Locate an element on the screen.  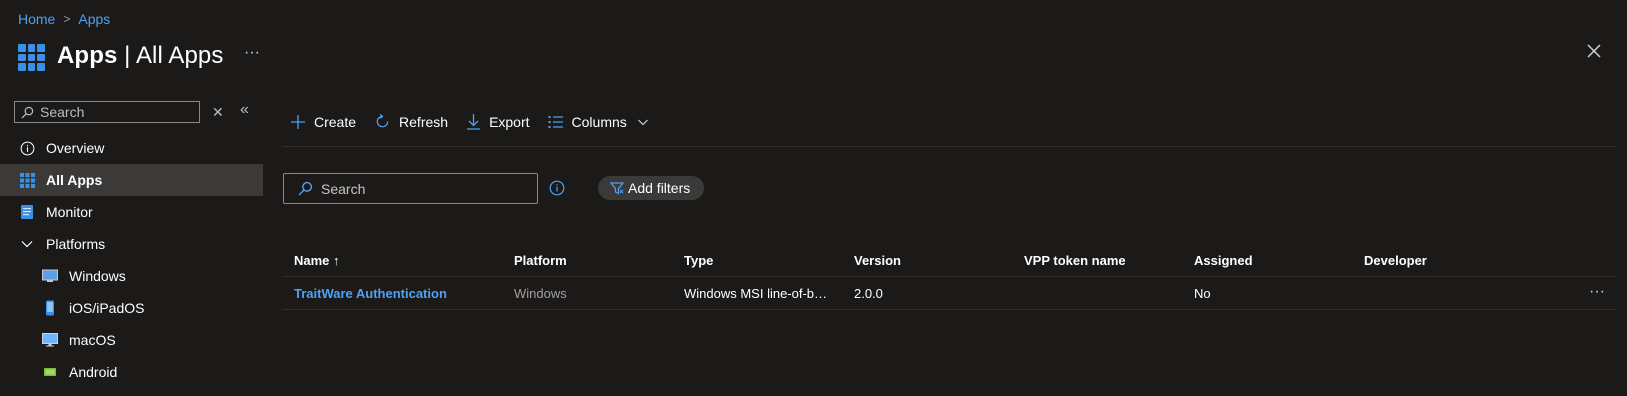
sidebar-item-label: iOS/iPadOS is located at coordinates (107, 308).